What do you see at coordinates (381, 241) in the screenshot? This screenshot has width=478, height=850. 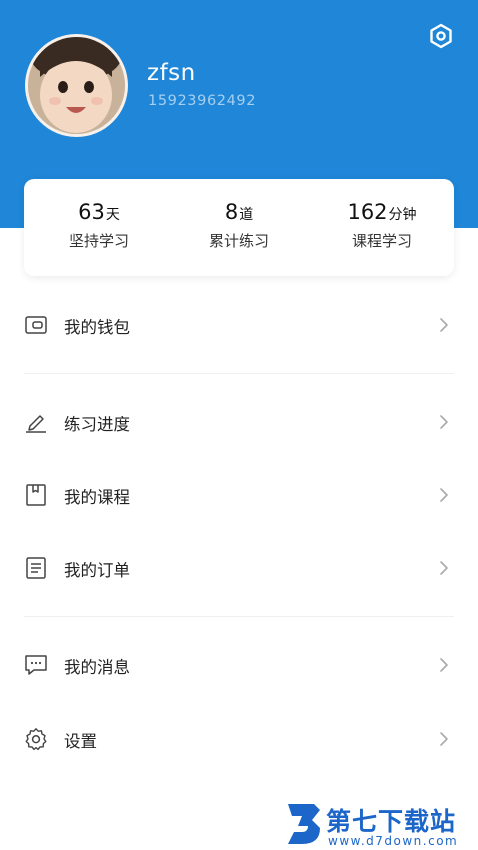 I see `stat-label: 课程学习` at bounding box center [381, 241].